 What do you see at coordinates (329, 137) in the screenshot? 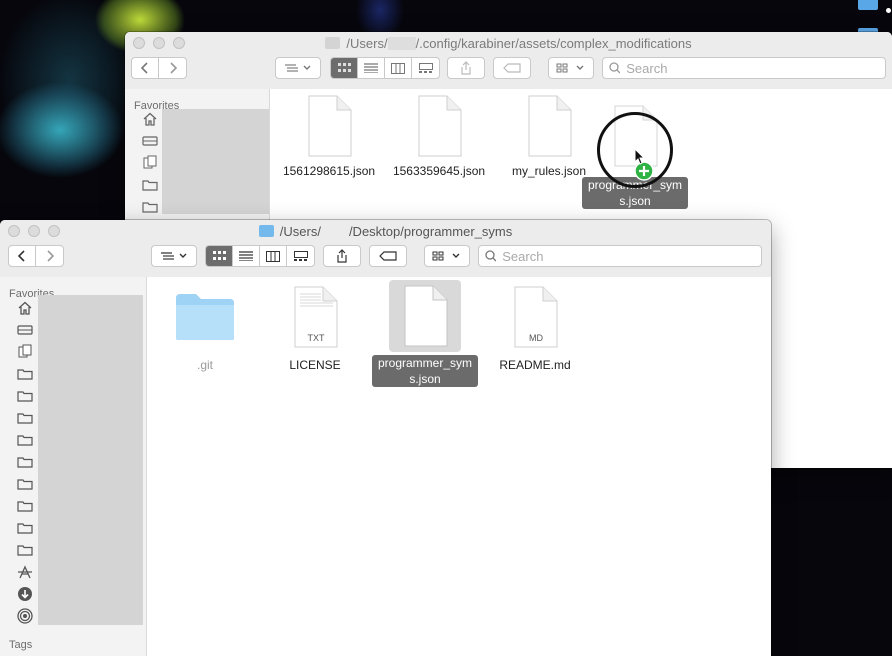
I see `file-item: 1561298615.json` at bounding box center [329, 137].